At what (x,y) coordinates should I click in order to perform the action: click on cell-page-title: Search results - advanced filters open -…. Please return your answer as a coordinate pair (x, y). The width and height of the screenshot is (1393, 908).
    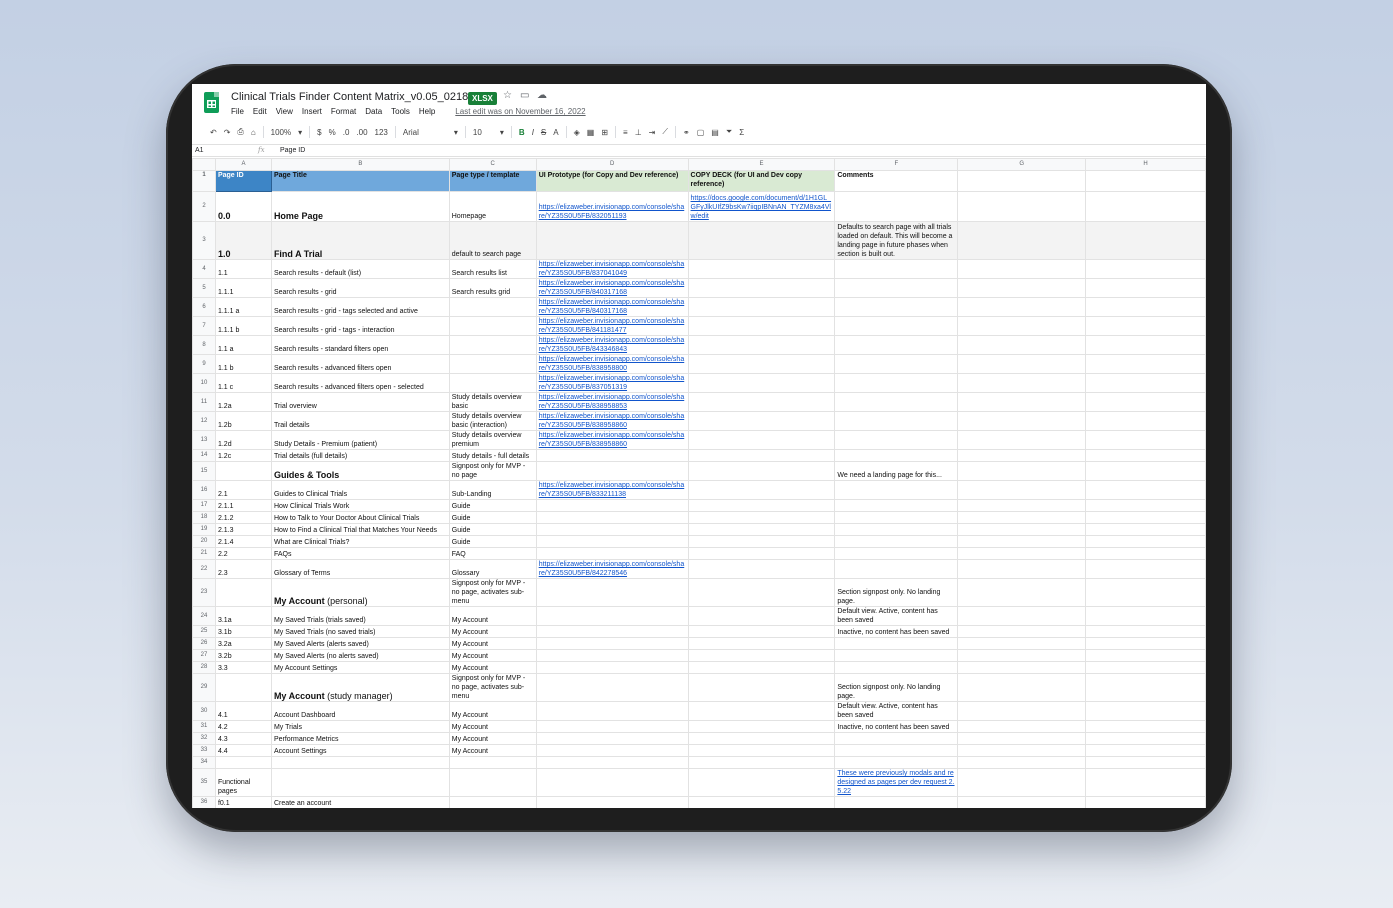
    Looking at the image, I should click on (360, 383).